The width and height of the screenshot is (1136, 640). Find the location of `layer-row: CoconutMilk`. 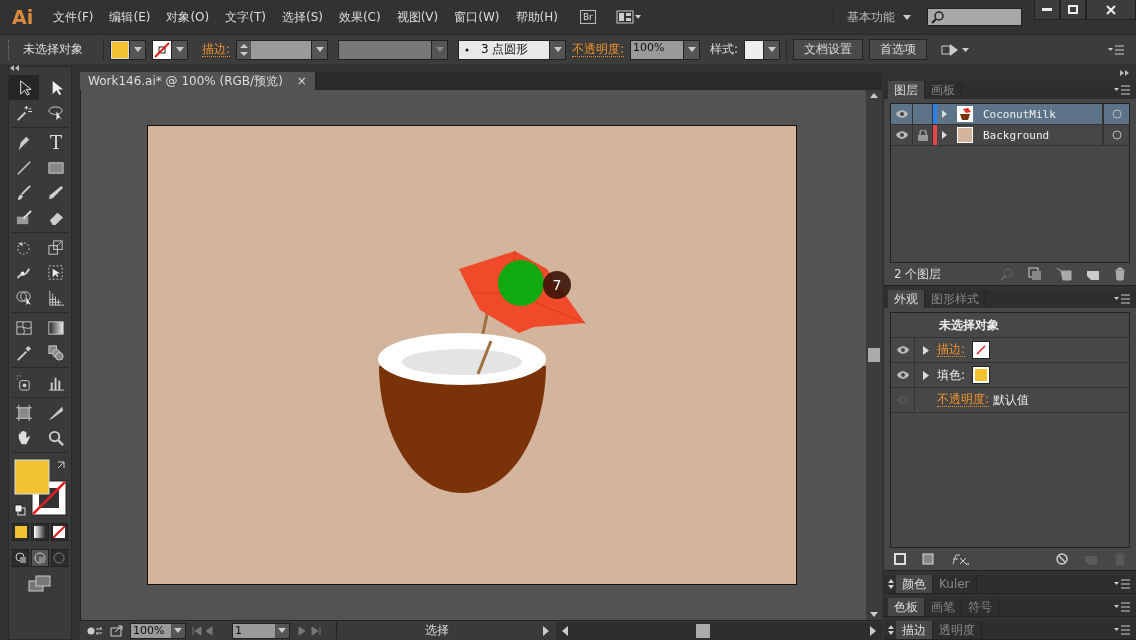

layer-row: CoconutMilk is located at coordinates (1010, 115).